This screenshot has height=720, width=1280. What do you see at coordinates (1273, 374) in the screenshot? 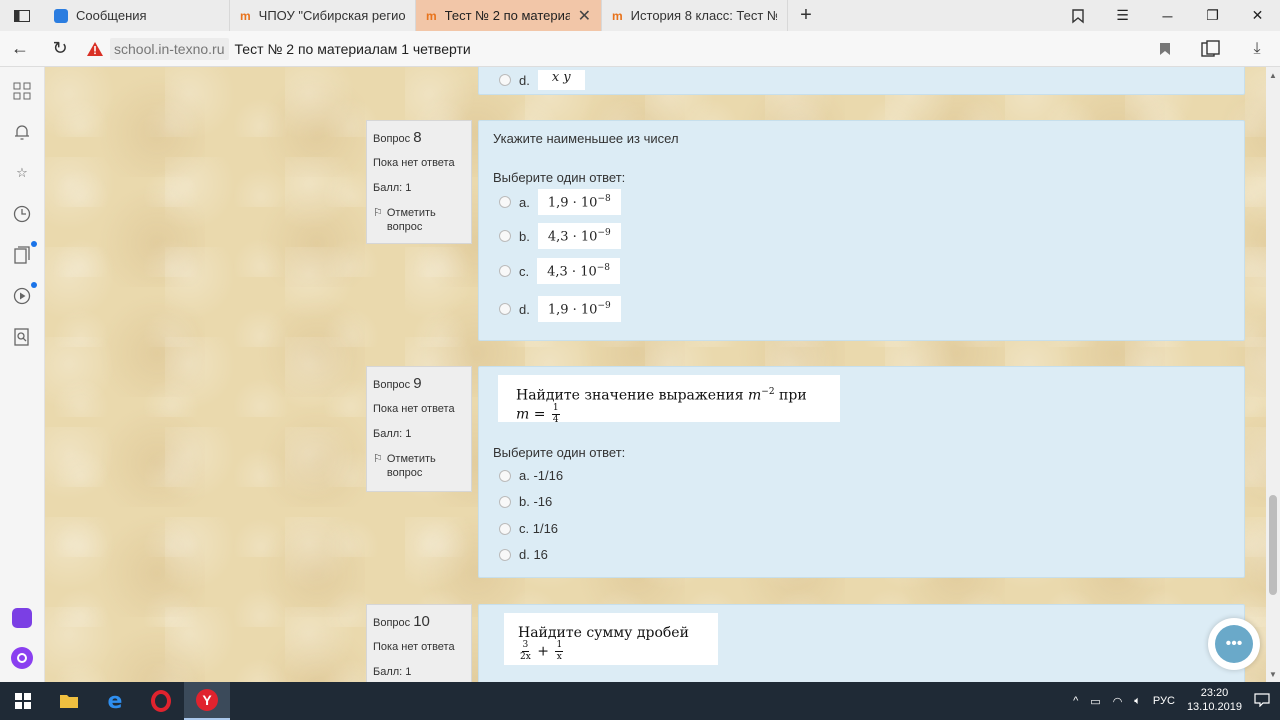
I see `page-scrollbar: ▲ ▼` at bounding box center [1273, 374].